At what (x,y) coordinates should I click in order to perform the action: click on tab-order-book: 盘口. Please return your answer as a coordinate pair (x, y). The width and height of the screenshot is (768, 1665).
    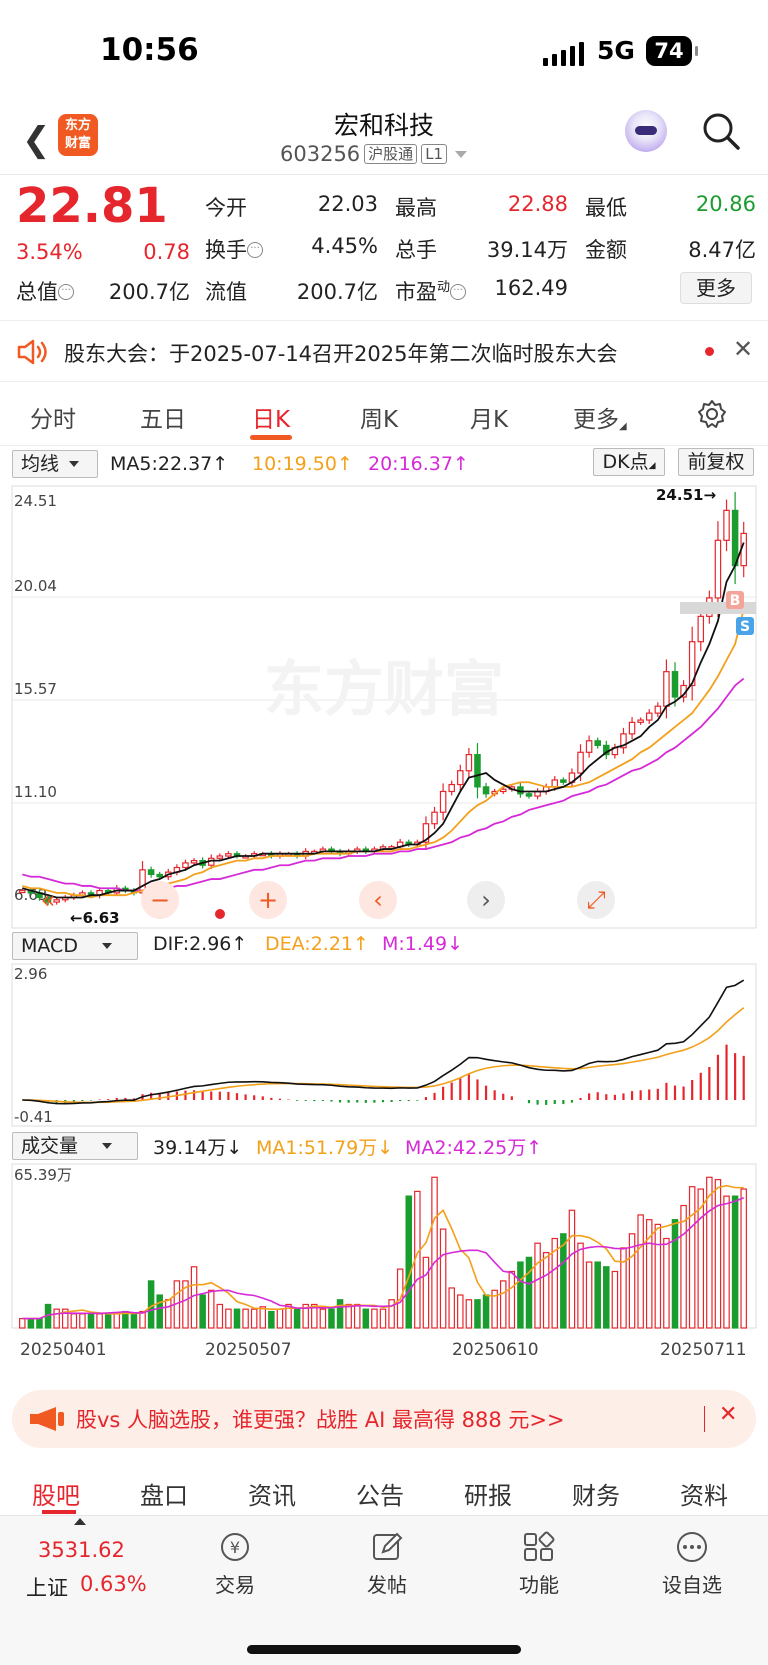
    Looking at the image, I should click on (164, 1493).